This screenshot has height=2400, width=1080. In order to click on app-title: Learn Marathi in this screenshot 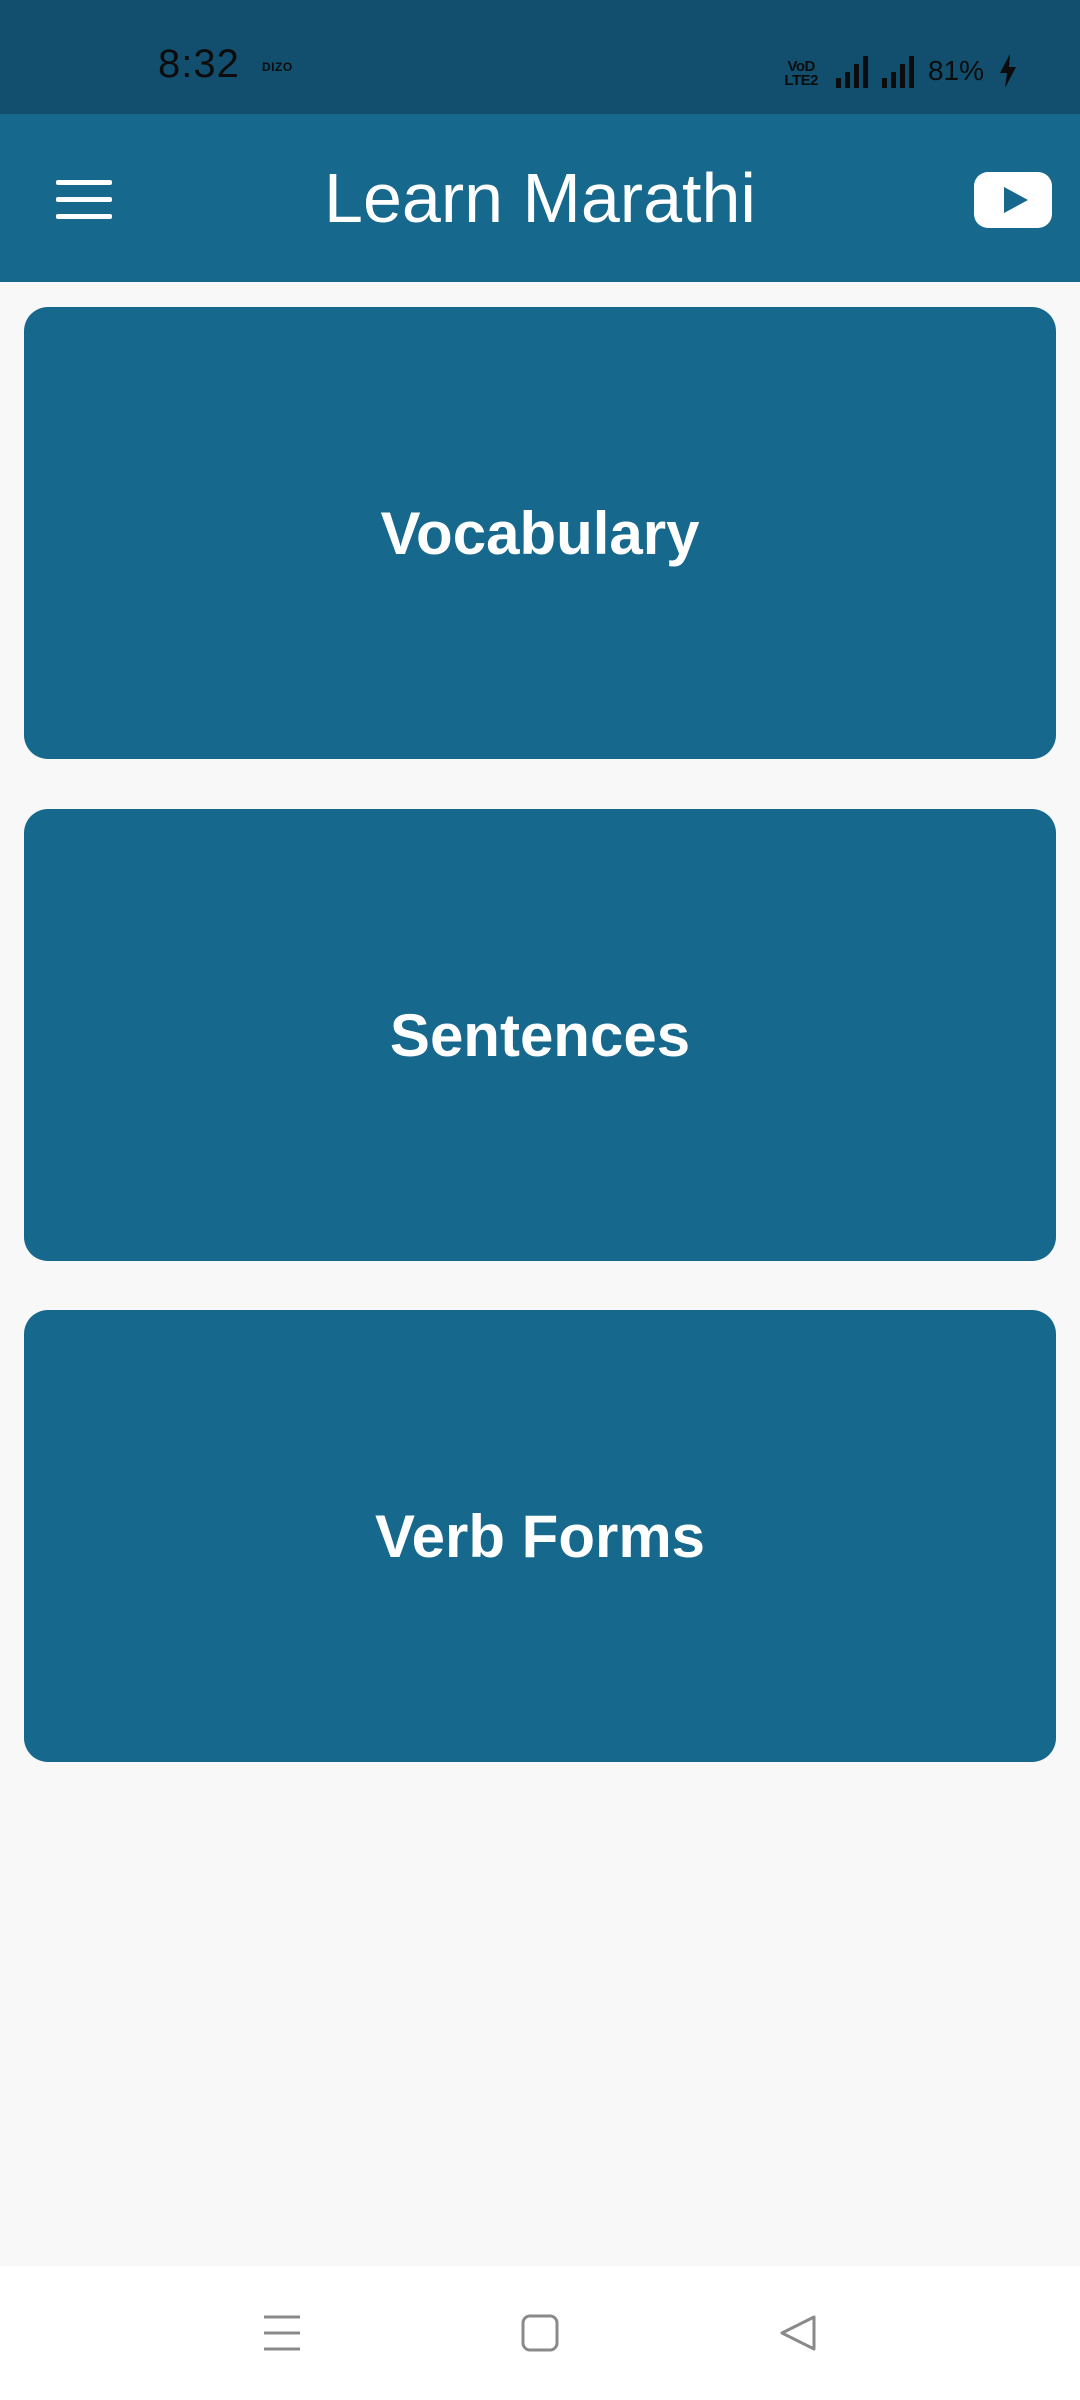, I will do `click(540, 198)`.